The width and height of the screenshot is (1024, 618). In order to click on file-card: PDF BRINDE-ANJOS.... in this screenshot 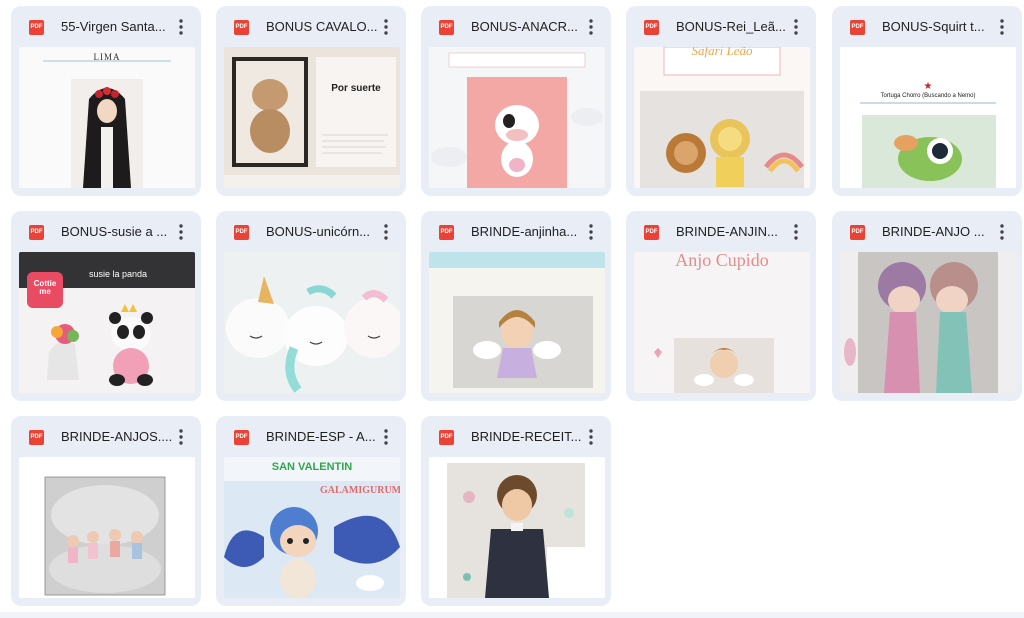, I will do `click(106, 511)`.